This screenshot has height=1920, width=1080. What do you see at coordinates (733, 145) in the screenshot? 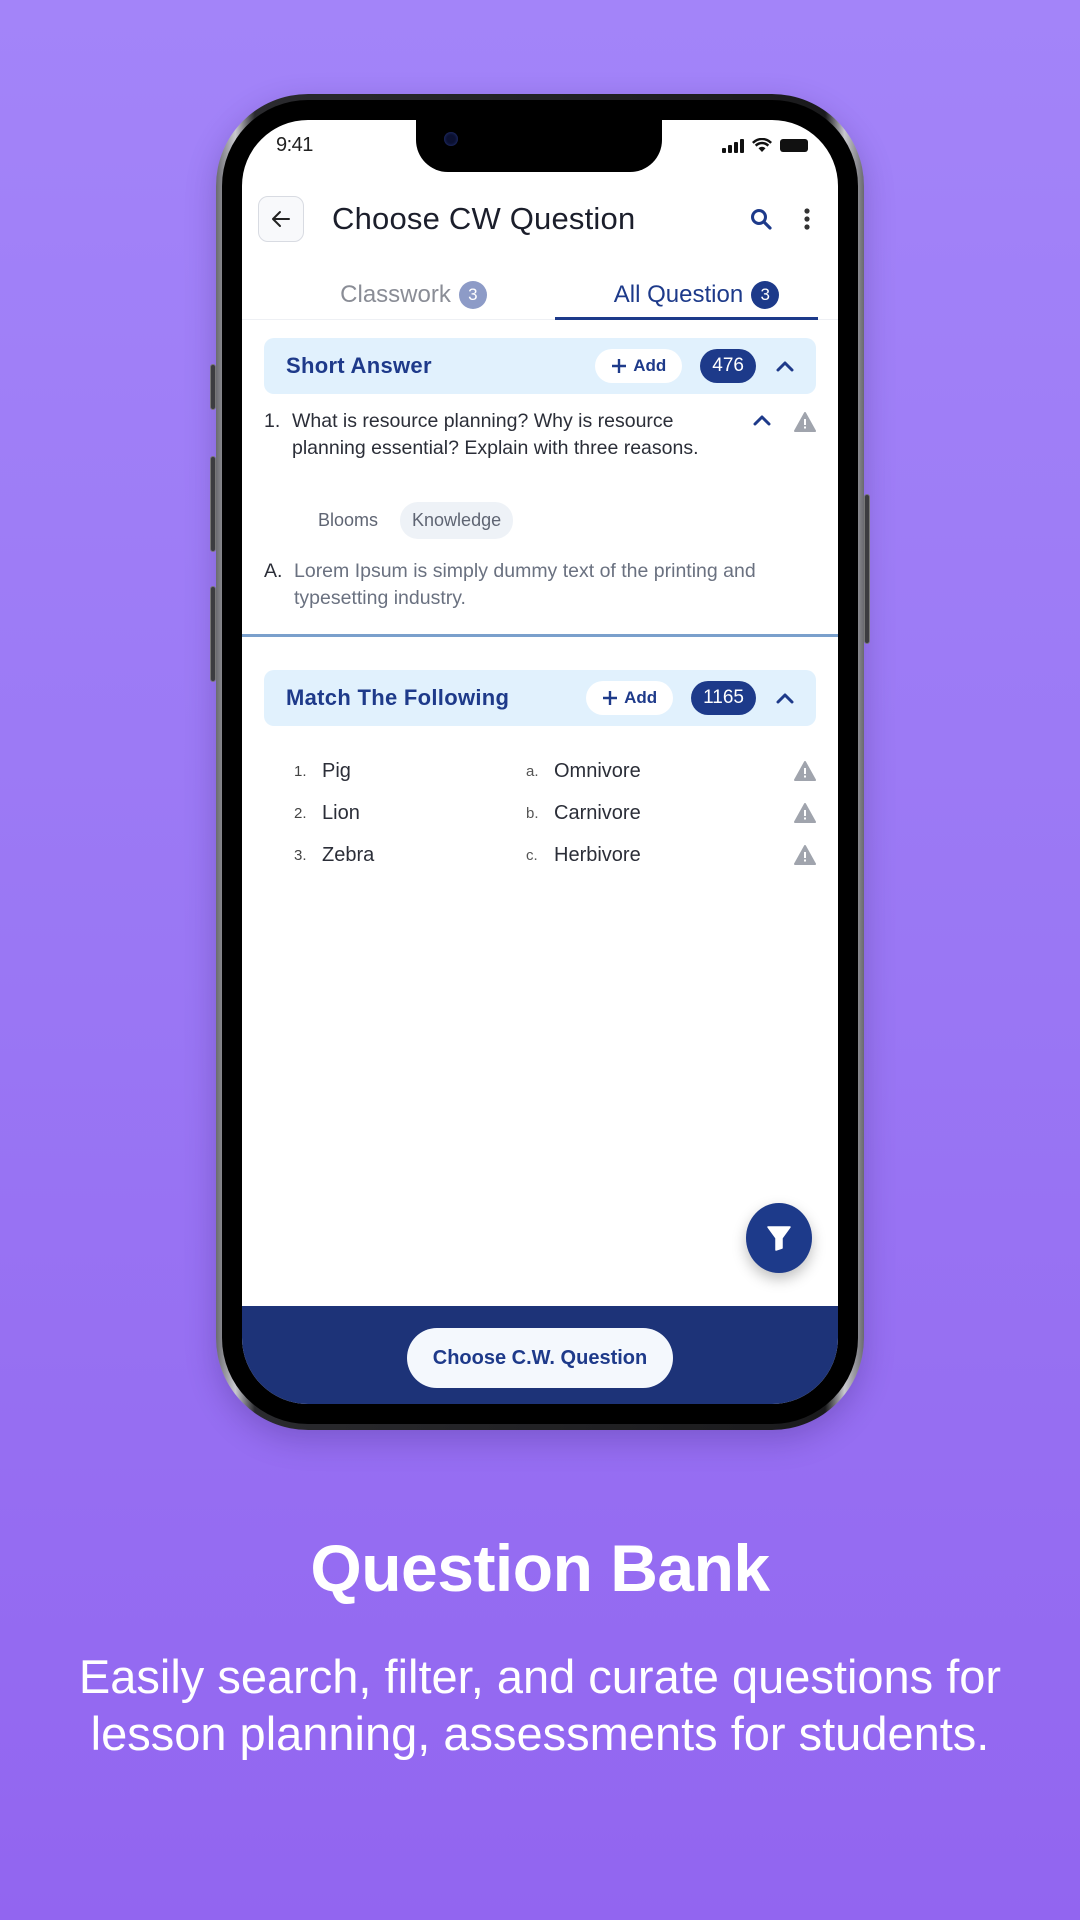
I see `signal-icon` at bounding box center [733, 145].